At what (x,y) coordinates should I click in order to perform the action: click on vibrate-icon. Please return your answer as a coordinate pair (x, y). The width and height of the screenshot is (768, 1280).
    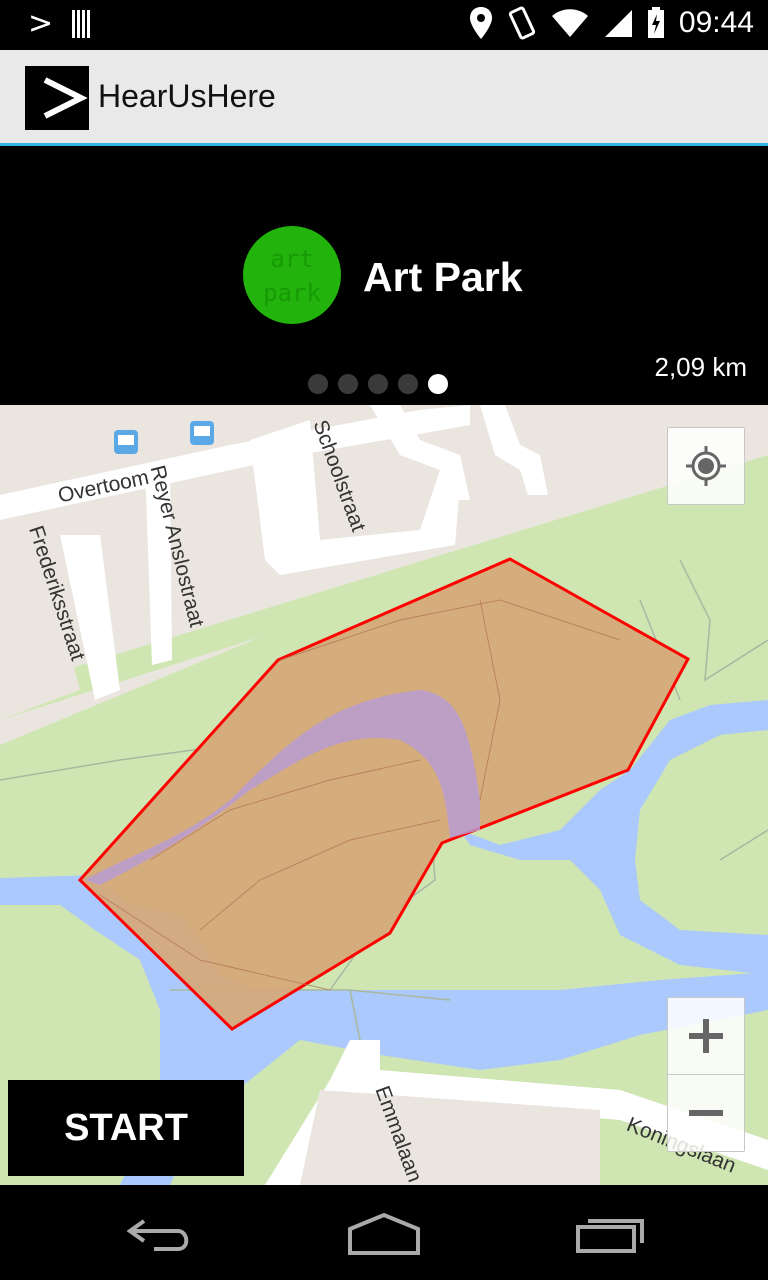
    Looking at the image, I should click on (522, 23).